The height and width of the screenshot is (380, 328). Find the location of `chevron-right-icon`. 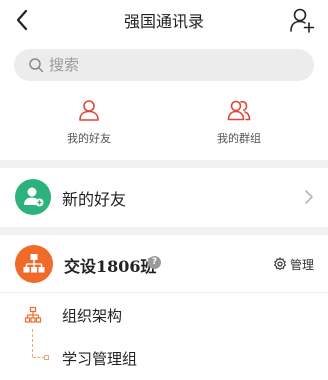

chevron-right-icon is located at coordinates (309, 197).